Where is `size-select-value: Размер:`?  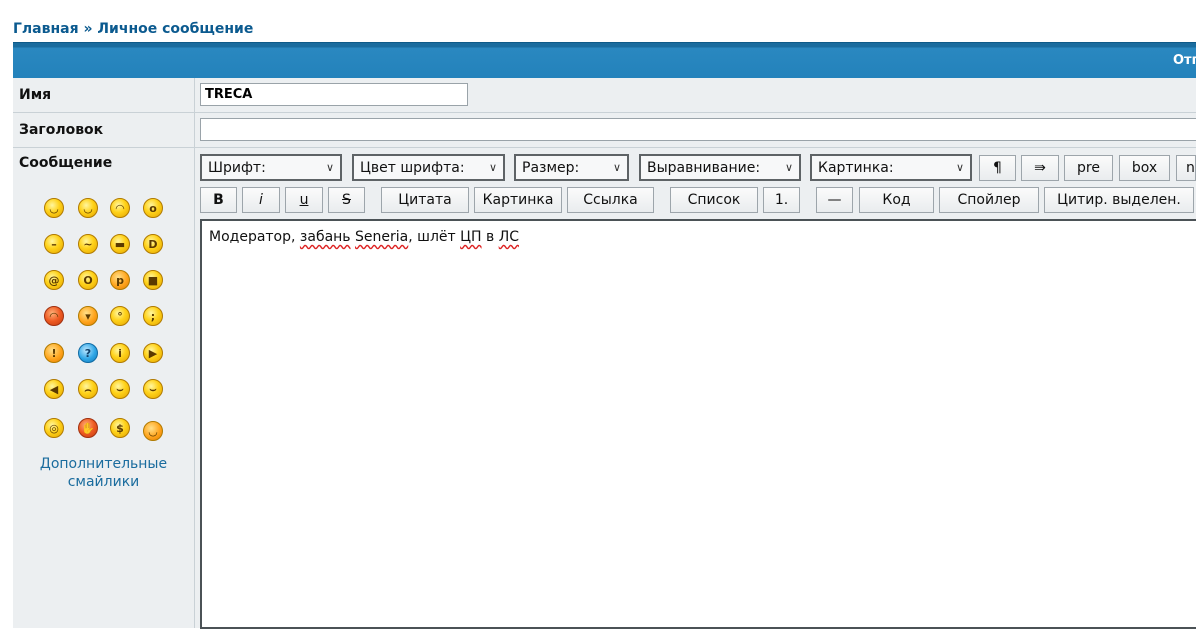 size-select-value: Размер: is located at coordinates (551, 168).